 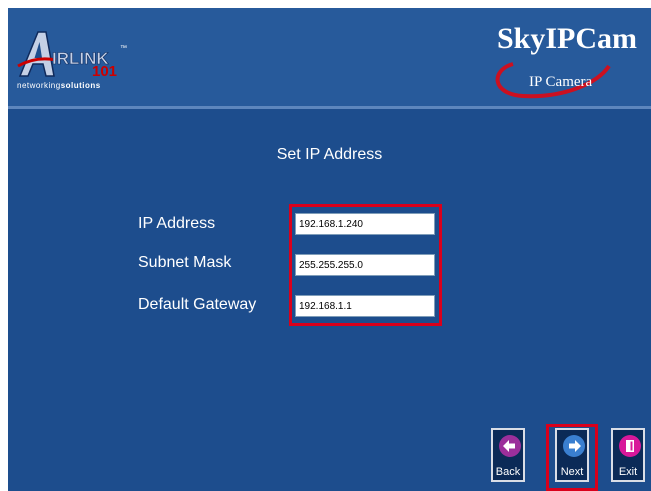 What do you see at coordinates (329, 154) in the screenshot?
I see `page-title: Set IP Address` at bounding box center [329, 154].